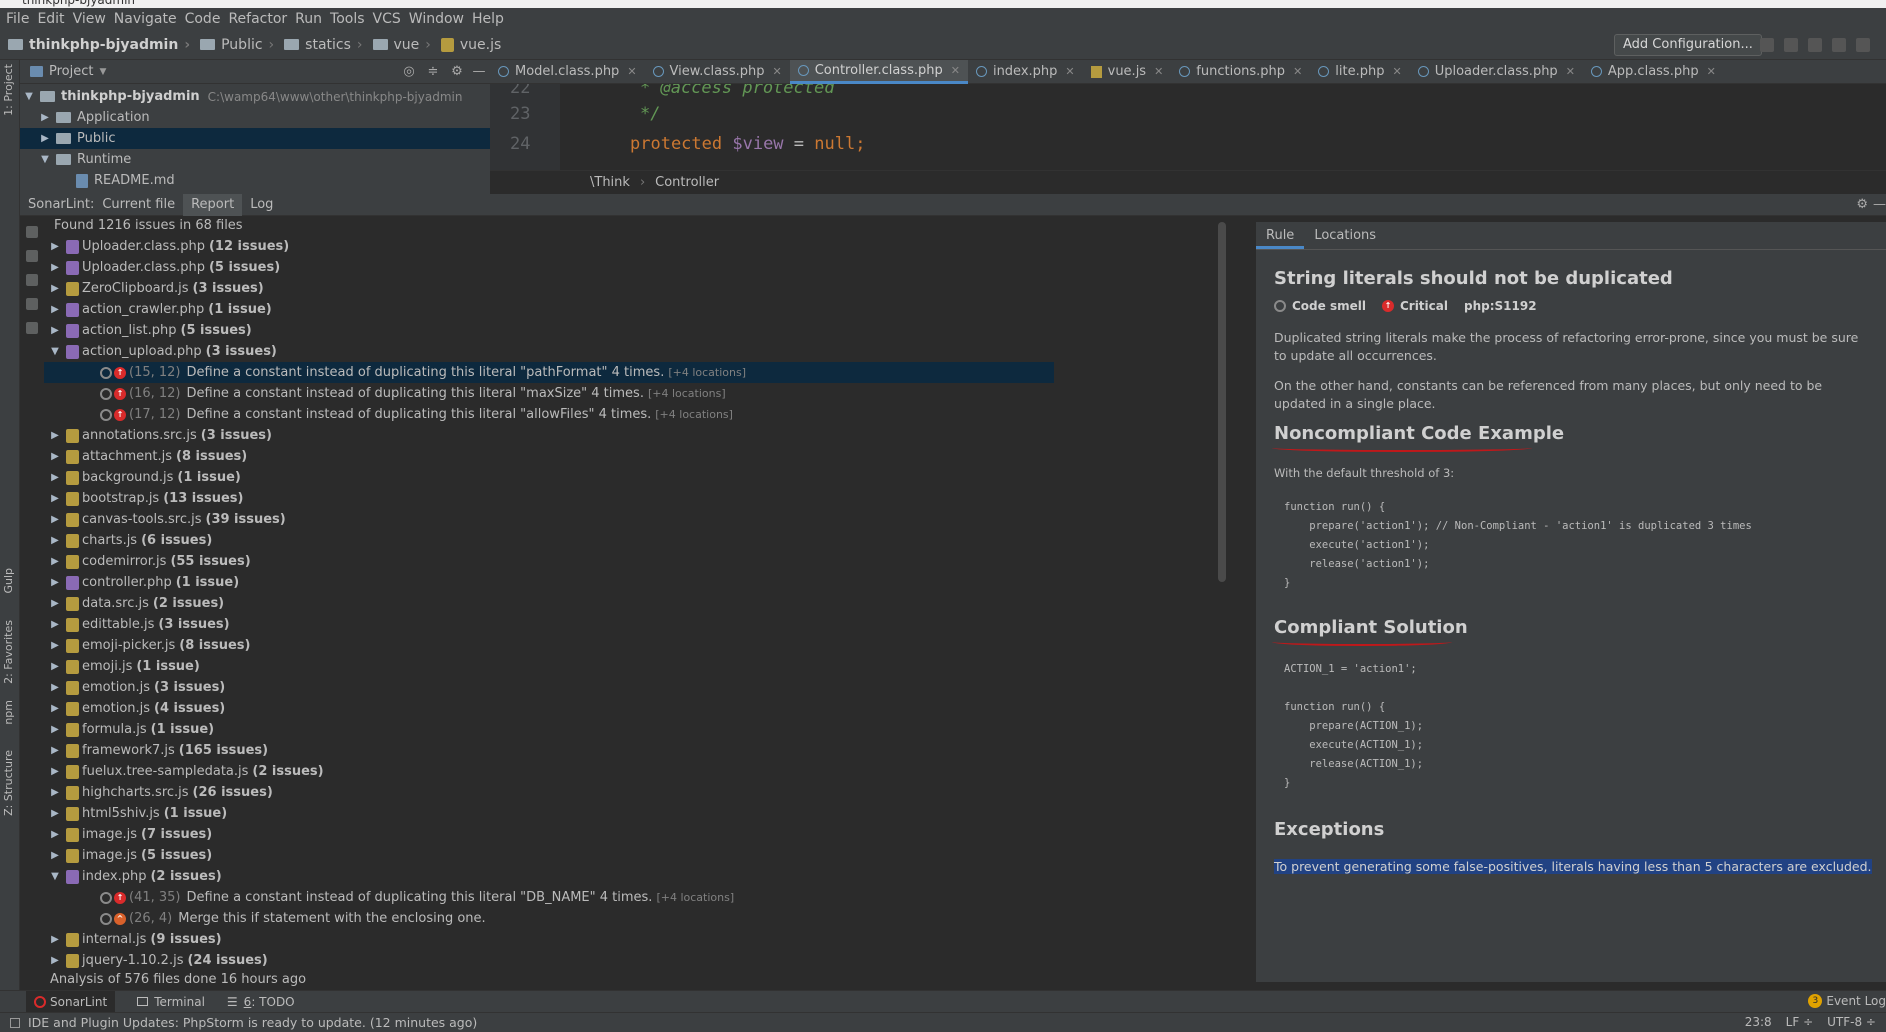  I want to click on issue-file-row: ▶ data.src.js (2 issues), so click(549, 603).